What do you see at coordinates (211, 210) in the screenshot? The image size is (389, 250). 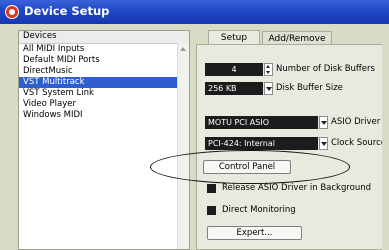 I see `direct-monitoring-checkbox` at bounding box center [211, 210].